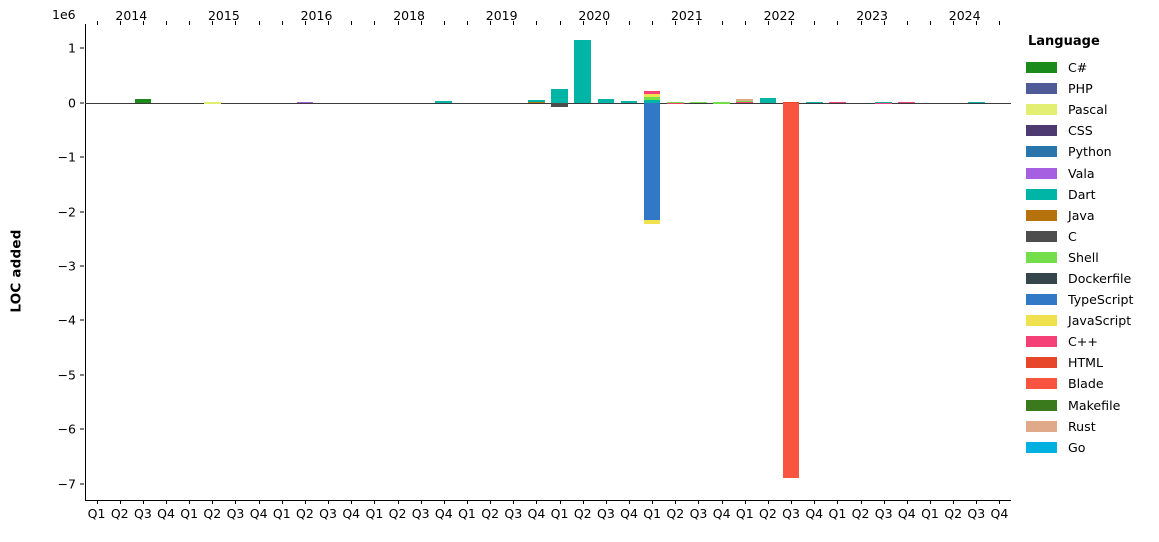 This screenshot has height=542, width=1159. What do you see at coordinates (1080, 89) in the screenshot?
I see `legend-item-label: PHP` at bounding box center [1080, 89].